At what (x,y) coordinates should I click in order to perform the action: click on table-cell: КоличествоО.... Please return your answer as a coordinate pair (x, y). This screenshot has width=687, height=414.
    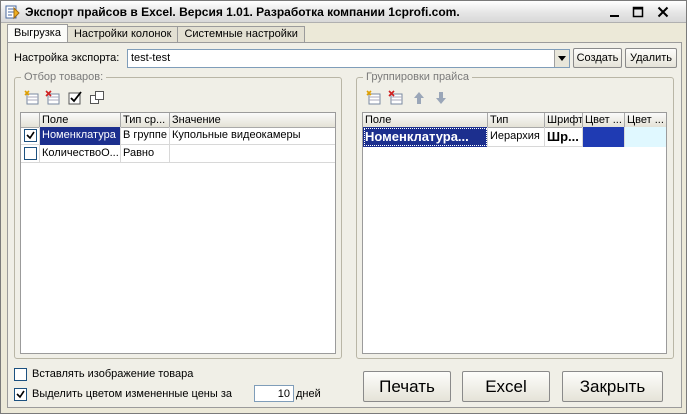
    Looking at the image, I should click on (80, 154).